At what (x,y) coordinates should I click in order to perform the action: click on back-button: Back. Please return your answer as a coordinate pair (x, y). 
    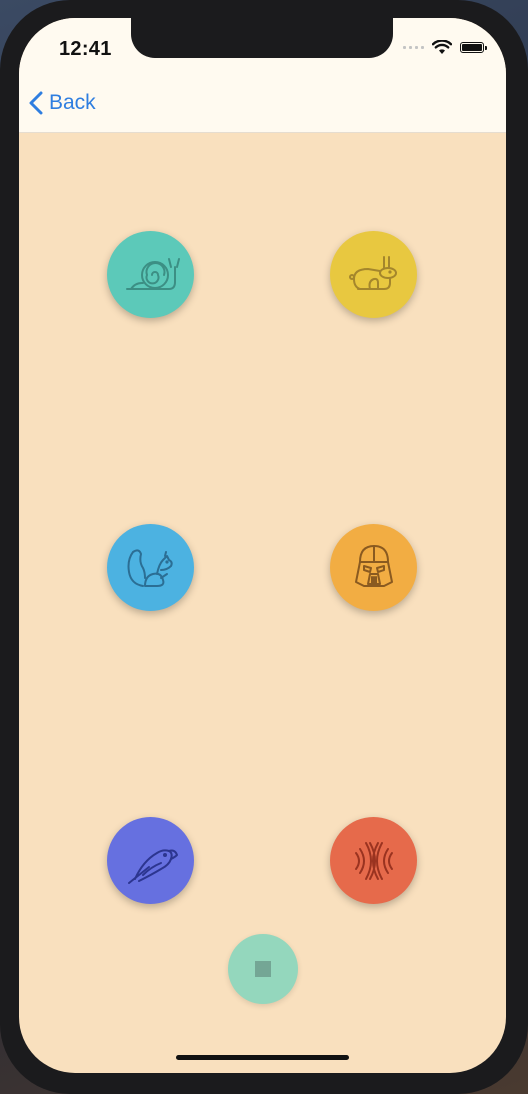
    Looking at the image, I should click on (62, 103).